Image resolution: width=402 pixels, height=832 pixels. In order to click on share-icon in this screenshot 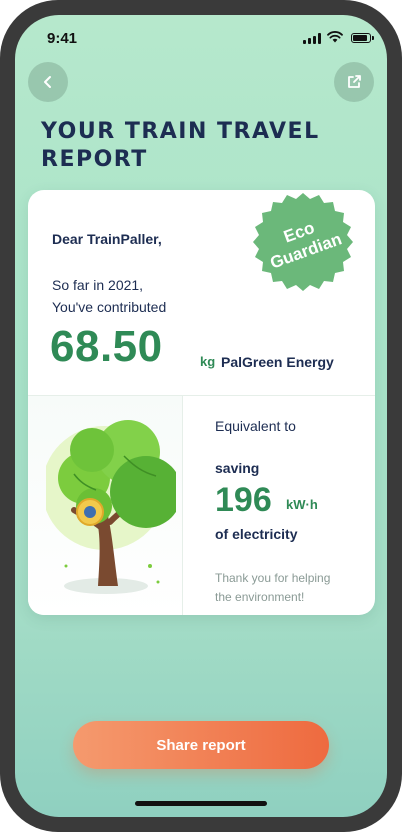, I will do `click(354, 81)`.